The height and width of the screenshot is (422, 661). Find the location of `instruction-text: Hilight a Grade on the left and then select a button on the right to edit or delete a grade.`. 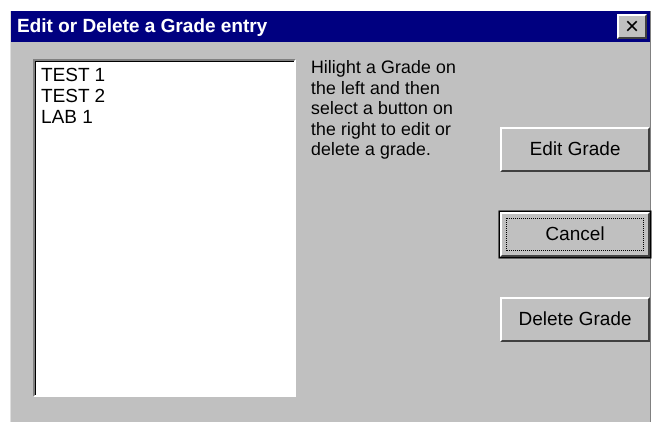

instruction-text: Hilight a Grade on the left and then select a button on the right to edit or delete a grade. is located at coordinates (383, 109).